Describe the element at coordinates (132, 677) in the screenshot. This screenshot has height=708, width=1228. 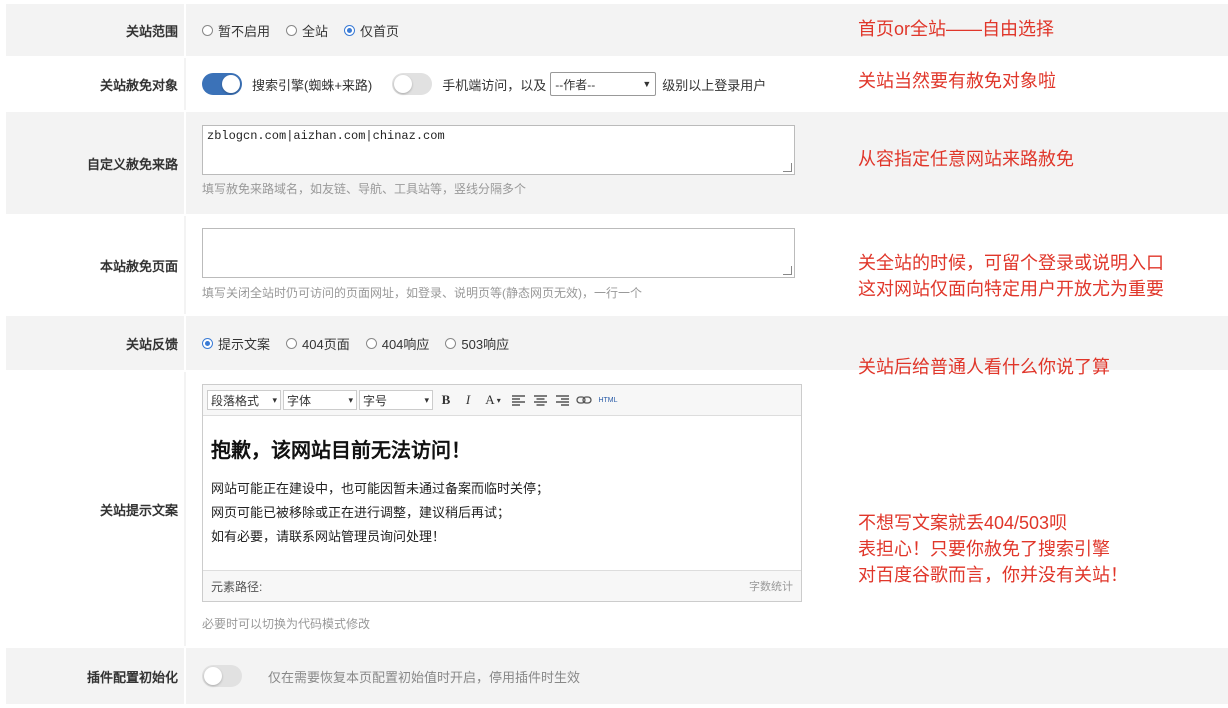
I see `reset-label: 插件配置初始化` at that location.